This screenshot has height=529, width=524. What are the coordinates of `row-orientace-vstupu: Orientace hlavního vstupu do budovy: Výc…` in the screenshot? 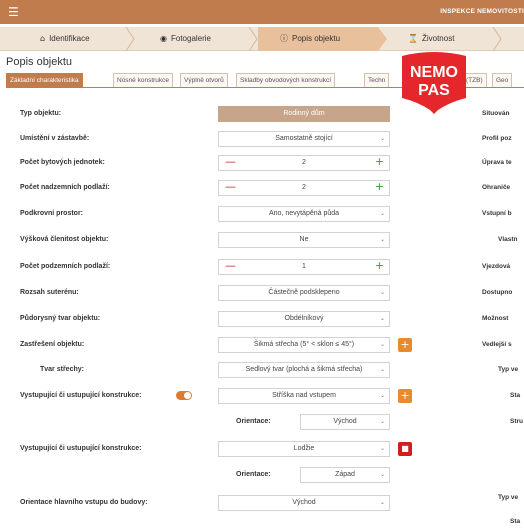 It's located at (262, 503).